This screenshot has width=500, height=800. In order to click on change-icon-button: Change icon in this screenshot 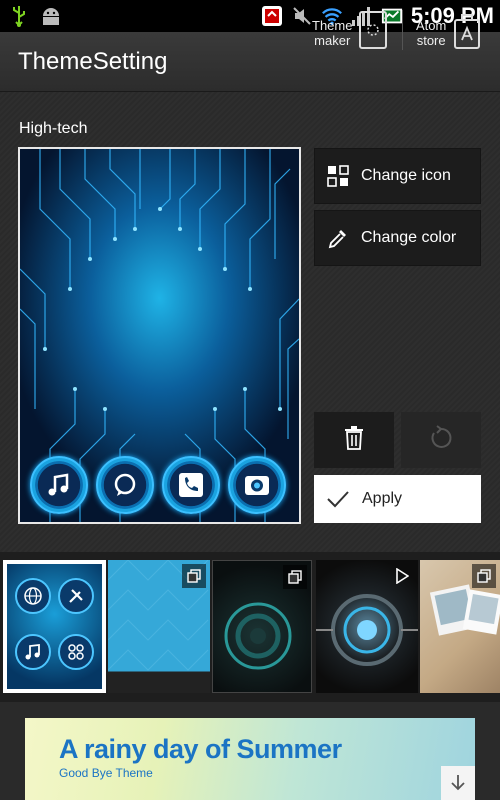, I will do `click(397, 176)`.